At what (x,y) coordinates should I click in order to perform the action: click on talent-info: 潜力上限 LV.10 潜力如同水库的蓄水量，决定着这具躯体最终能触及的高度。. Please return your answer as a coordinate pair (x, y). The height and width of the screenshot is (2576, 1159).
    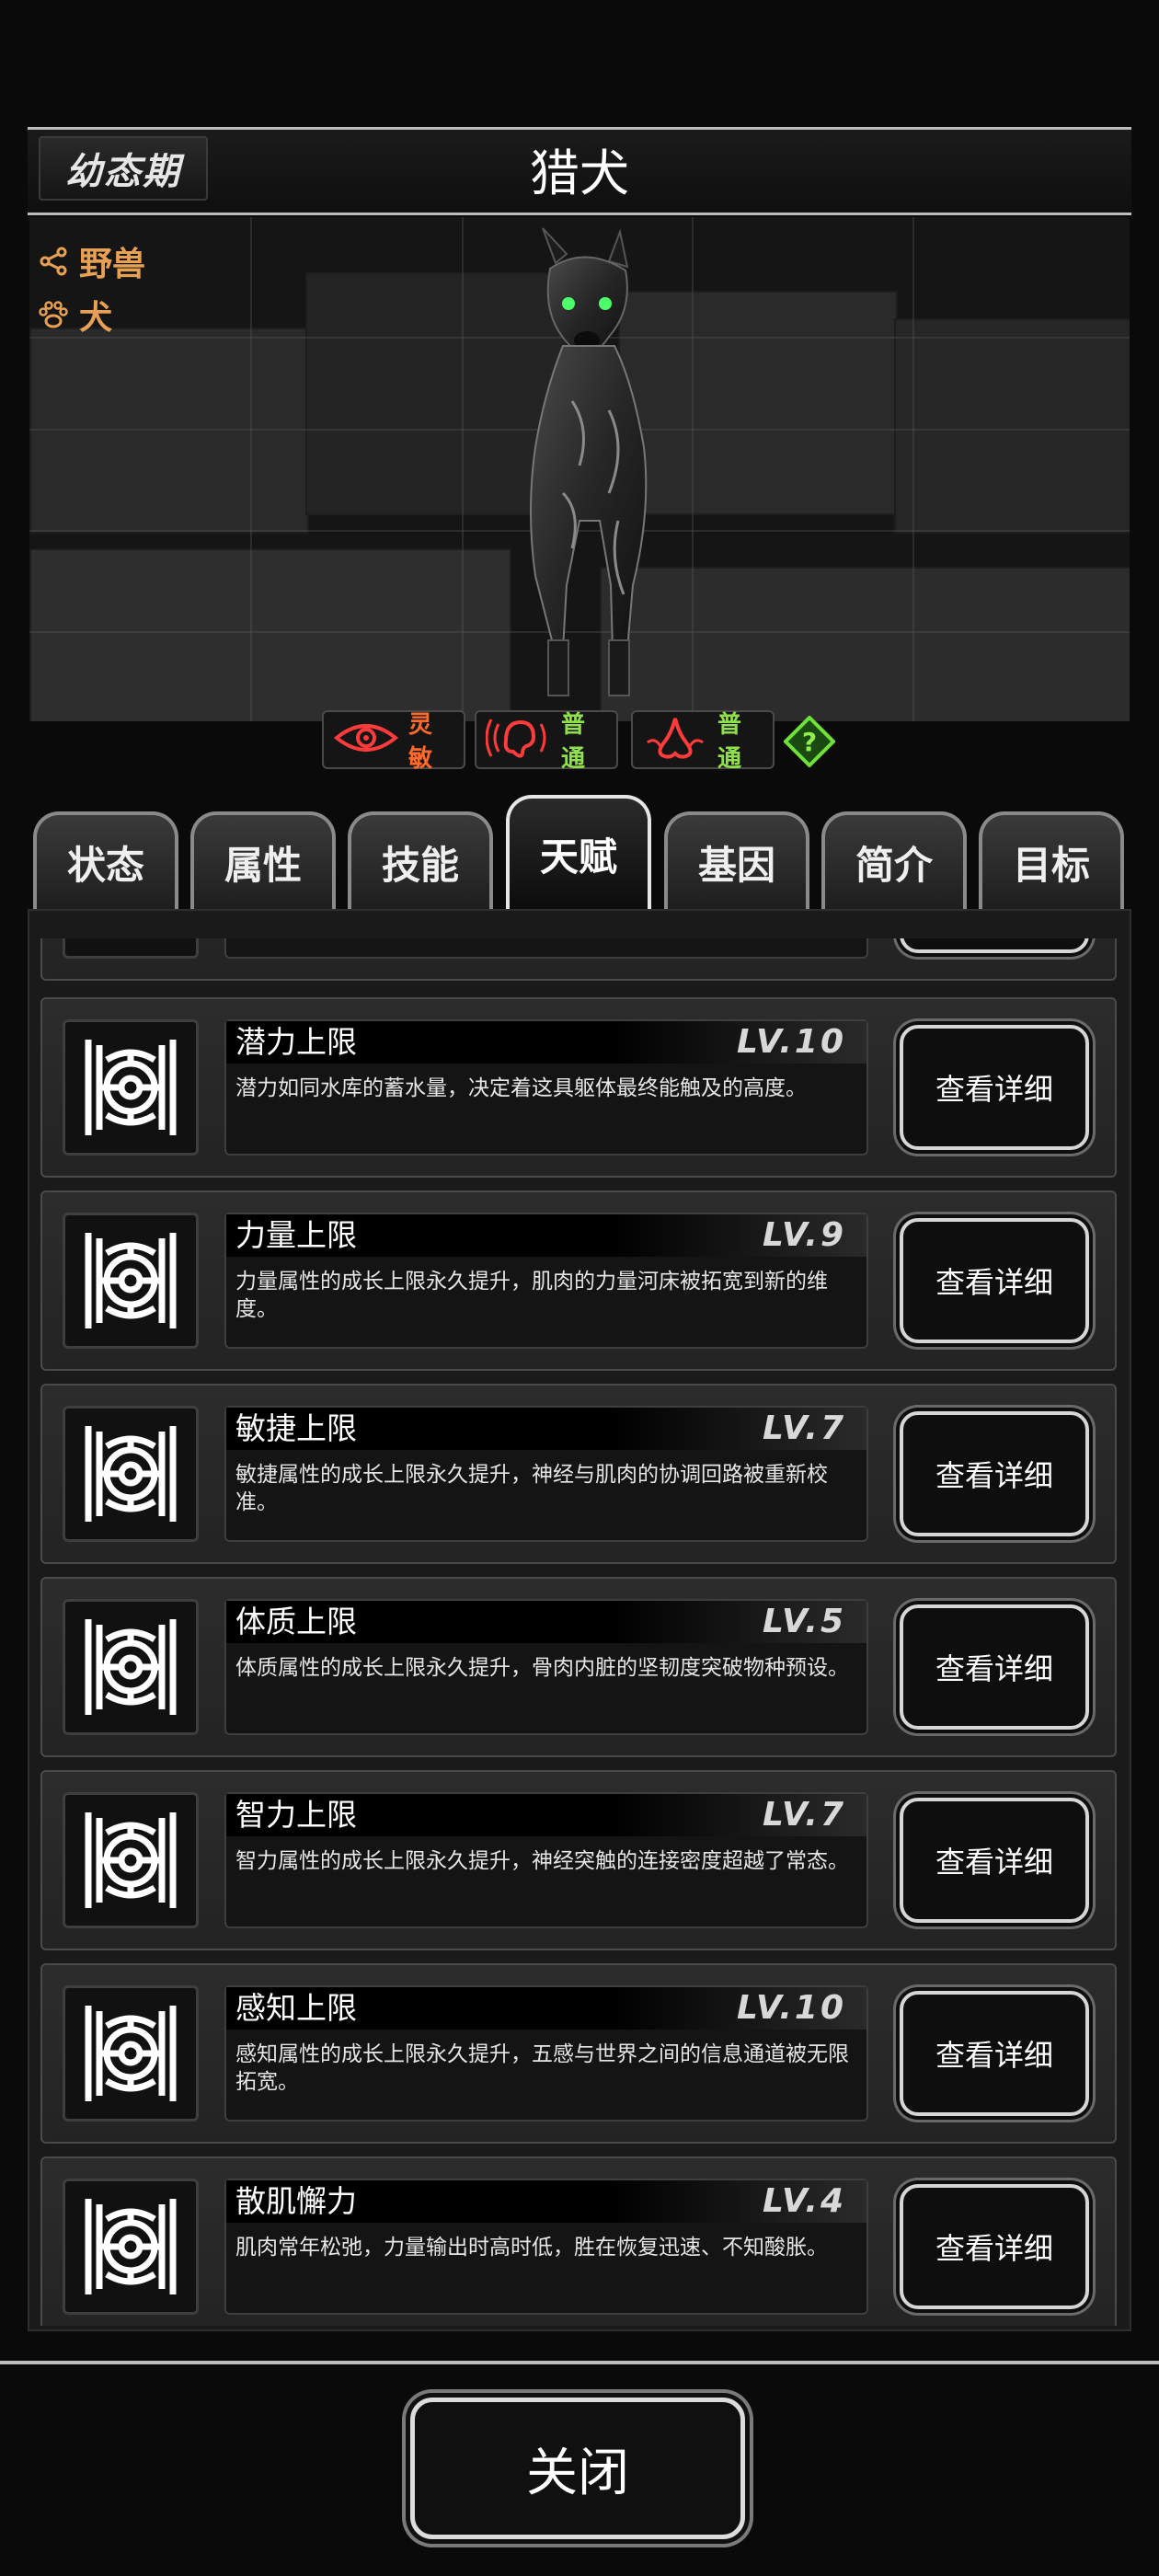
    Looking at the image, I should click on (546, 1087).